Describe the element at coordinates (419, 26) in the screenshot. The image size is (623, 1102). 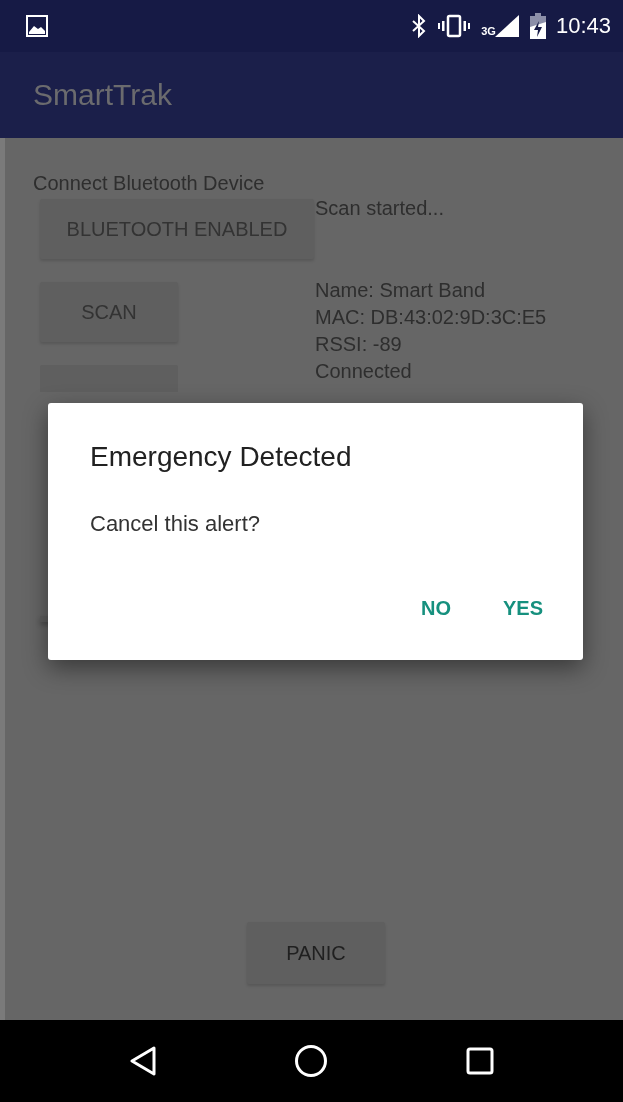
I see `bluetooth-icon` at that location.